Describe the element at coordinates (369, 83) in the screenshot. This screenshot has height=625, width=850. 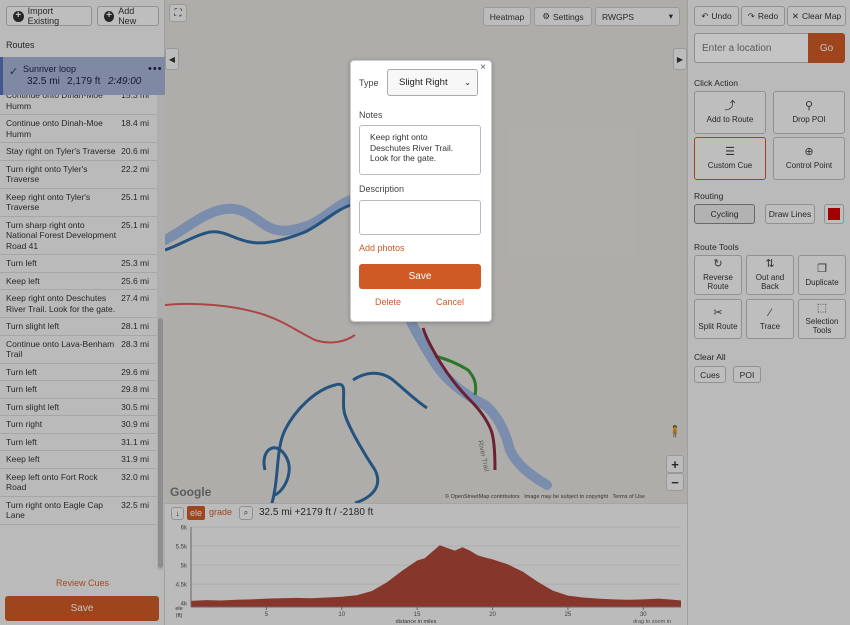
I see `type-label: Type` at that location.